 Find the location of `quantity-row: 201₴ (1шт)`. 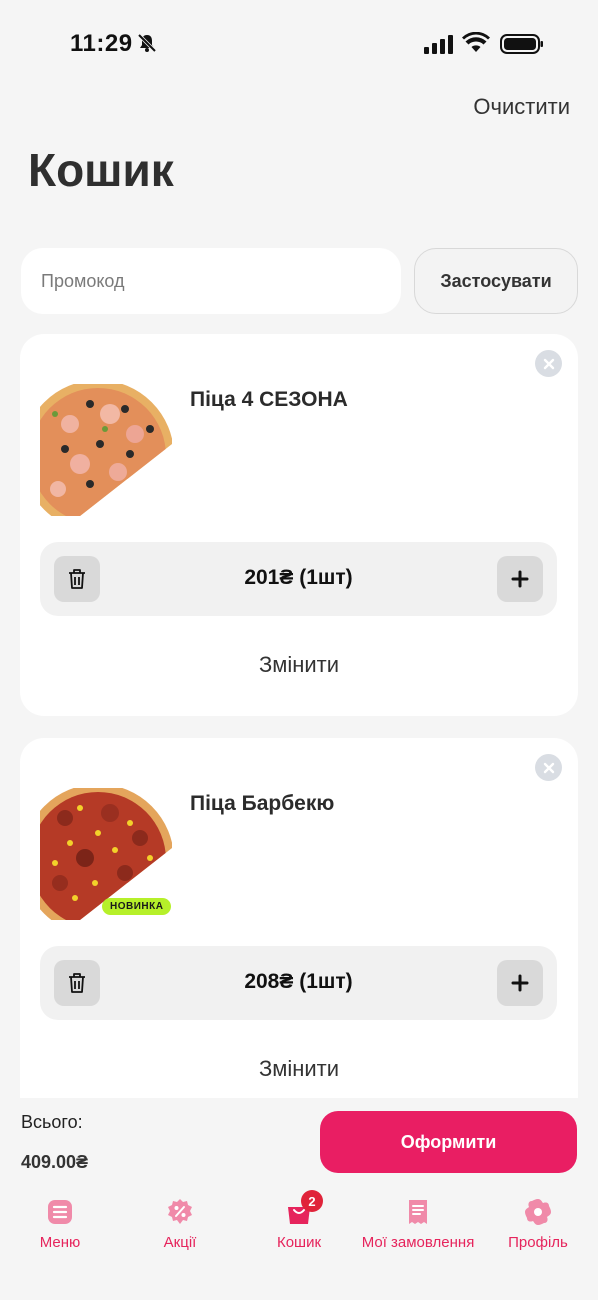

quantity-row: 201₴ (1шт) is located at coordinates (298, 579).